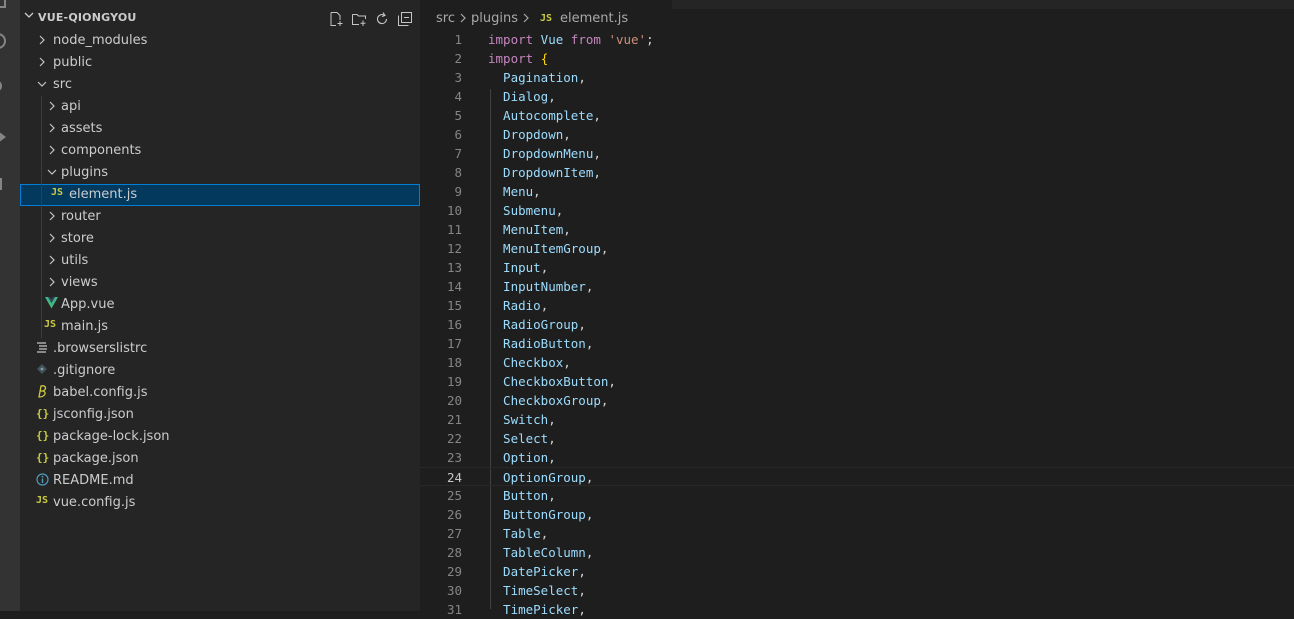 The height and width of the screenshot is (619, 1294). What do you see at coordinates (220, 415) in the screenshot?
I see `tree-file: {} jsconfig.json` at bounding box center [220, 415].